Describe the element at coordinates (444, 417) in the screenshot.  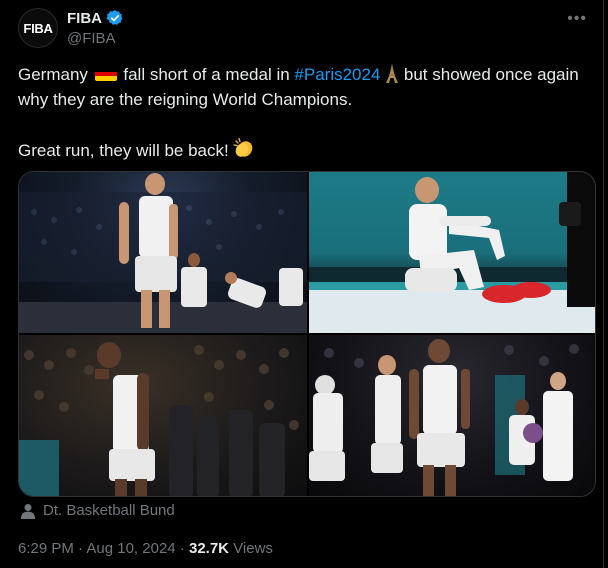
I see `photo-4-illustration` at that location.